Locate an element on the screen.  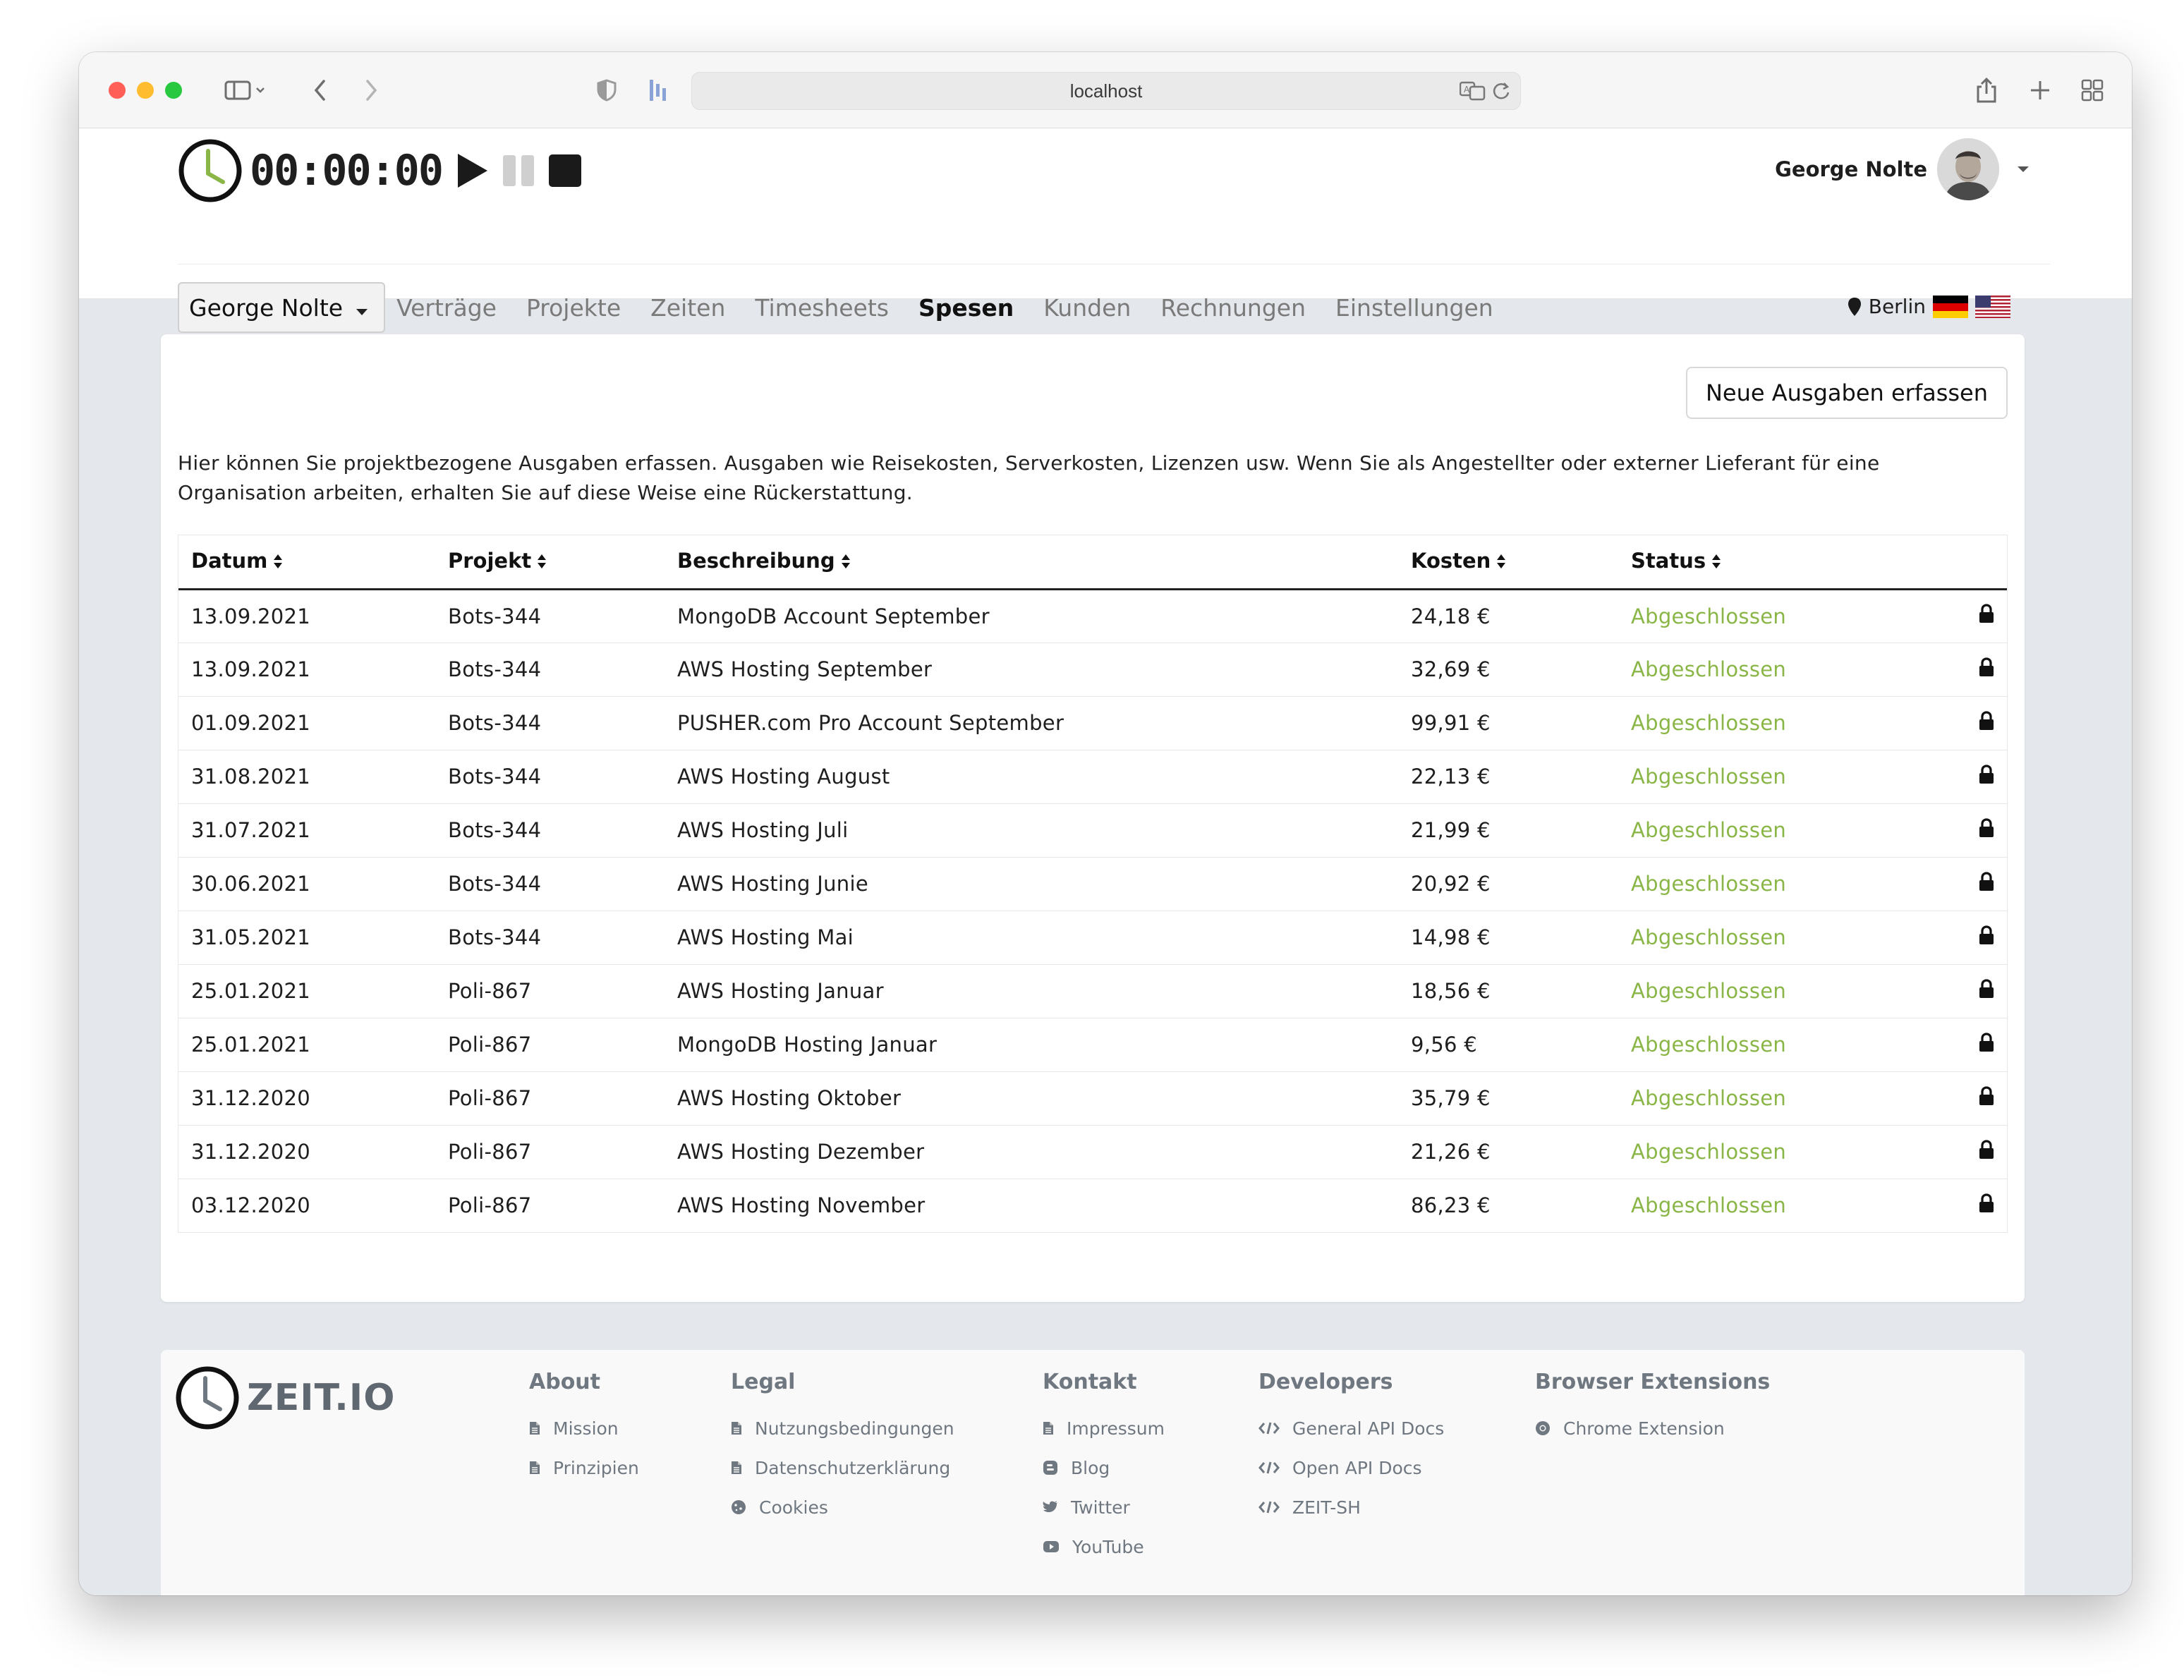
footer-link-prinzipien: Prinzipien is located at coordinates (584, 1467).